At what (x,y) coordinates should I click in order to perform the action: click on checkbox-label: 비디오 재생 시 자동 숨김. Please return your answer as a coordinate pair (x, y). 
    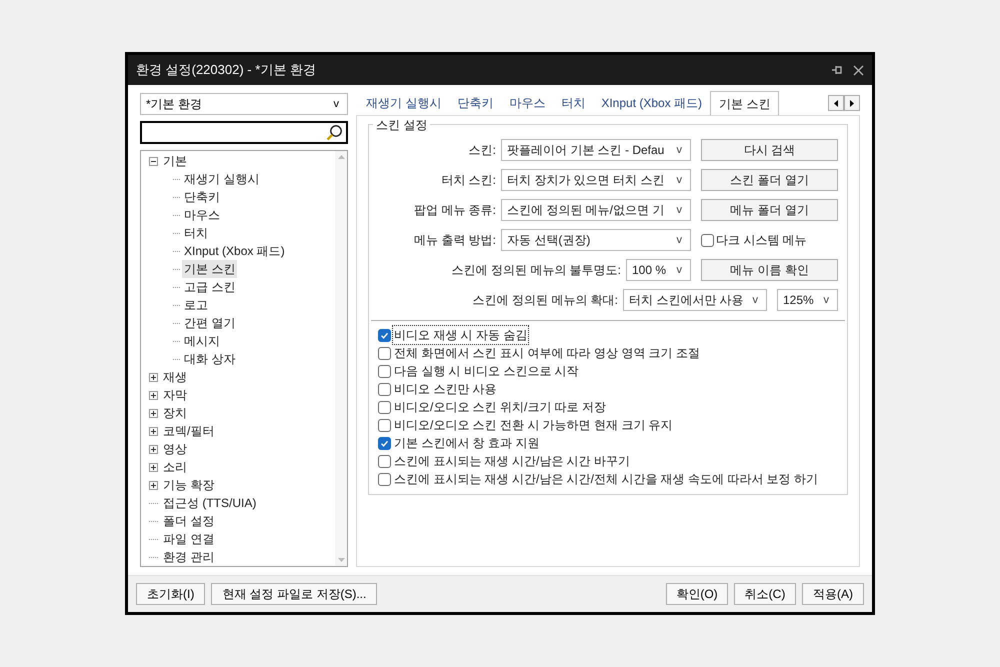
    Looking at the image, I should click on (460, 335).